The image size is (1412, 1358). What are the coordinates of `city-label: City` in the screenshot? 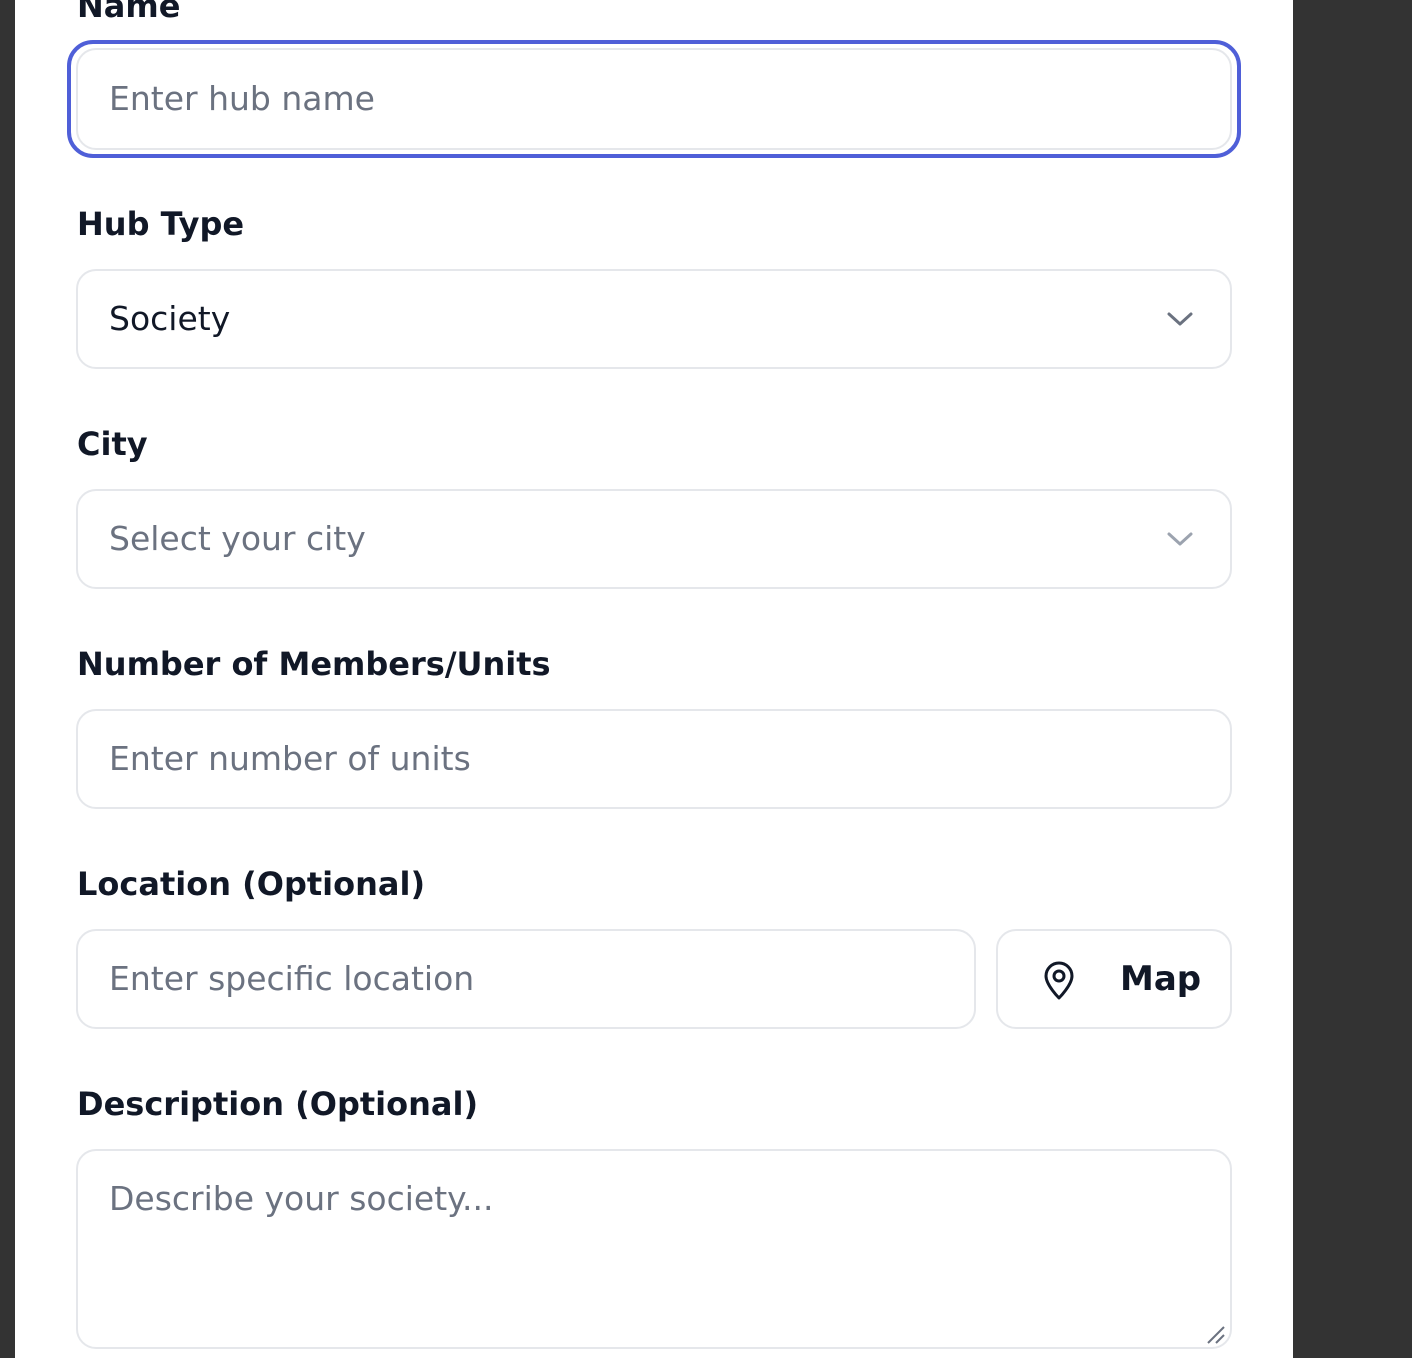 It's located at (112, 444).